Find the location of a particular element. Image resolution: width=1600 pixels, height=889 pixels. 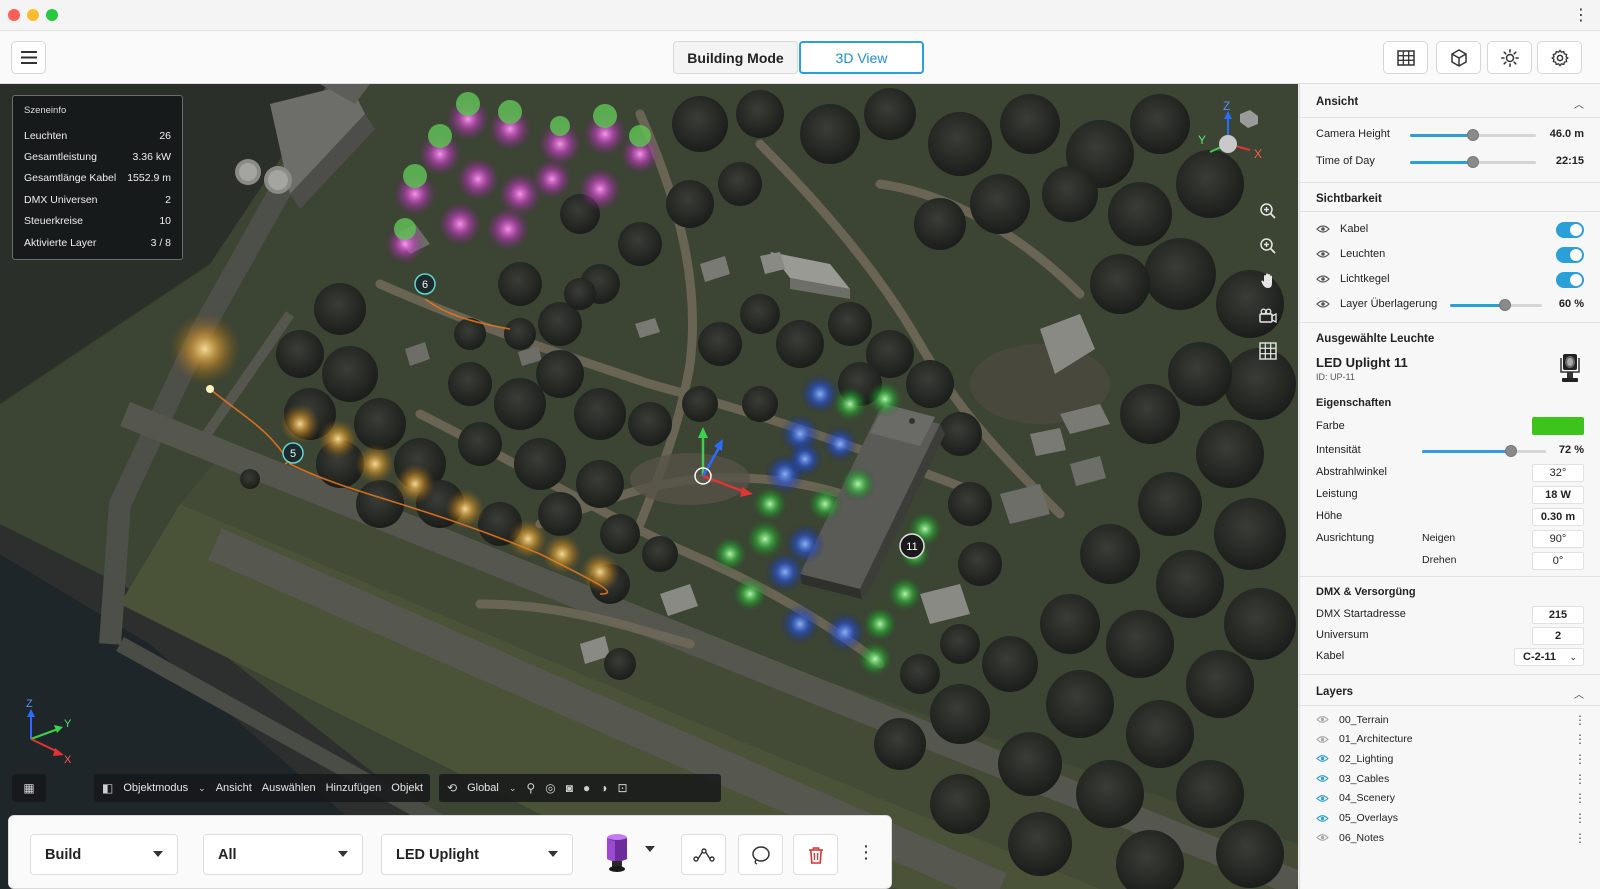

grid-toggle-button is located at coordinates (1268, 351).